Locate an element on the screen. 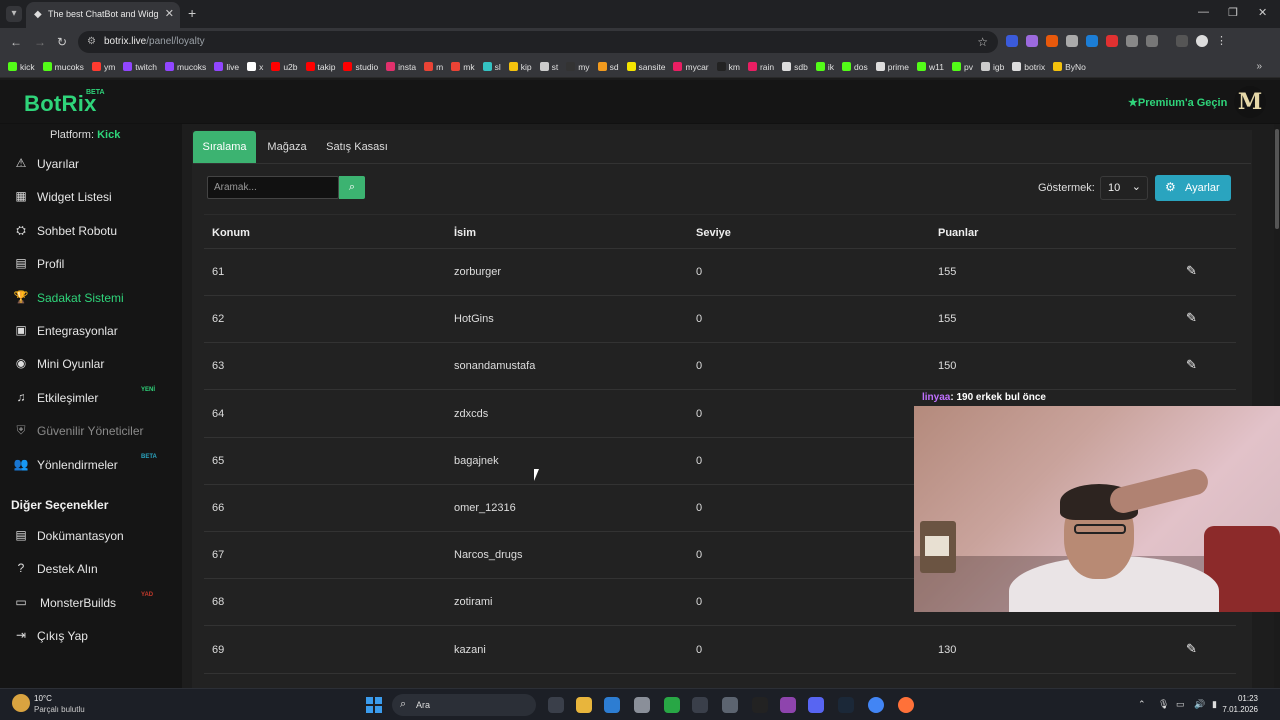  media-control-icon is located at coordinates (1182, 41).